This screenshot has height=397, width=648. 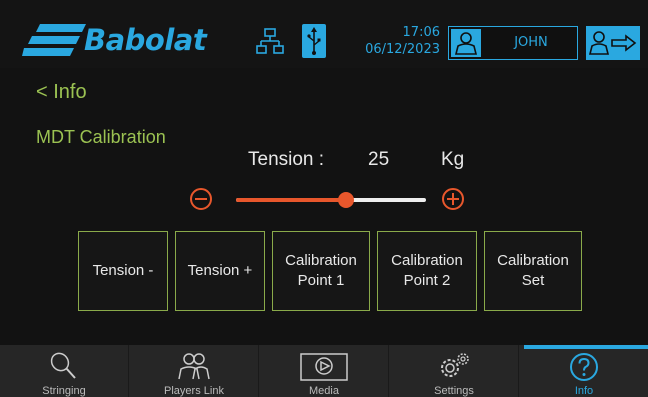 I want to click on brand-name: Babolat, so click(x=145, y=40).